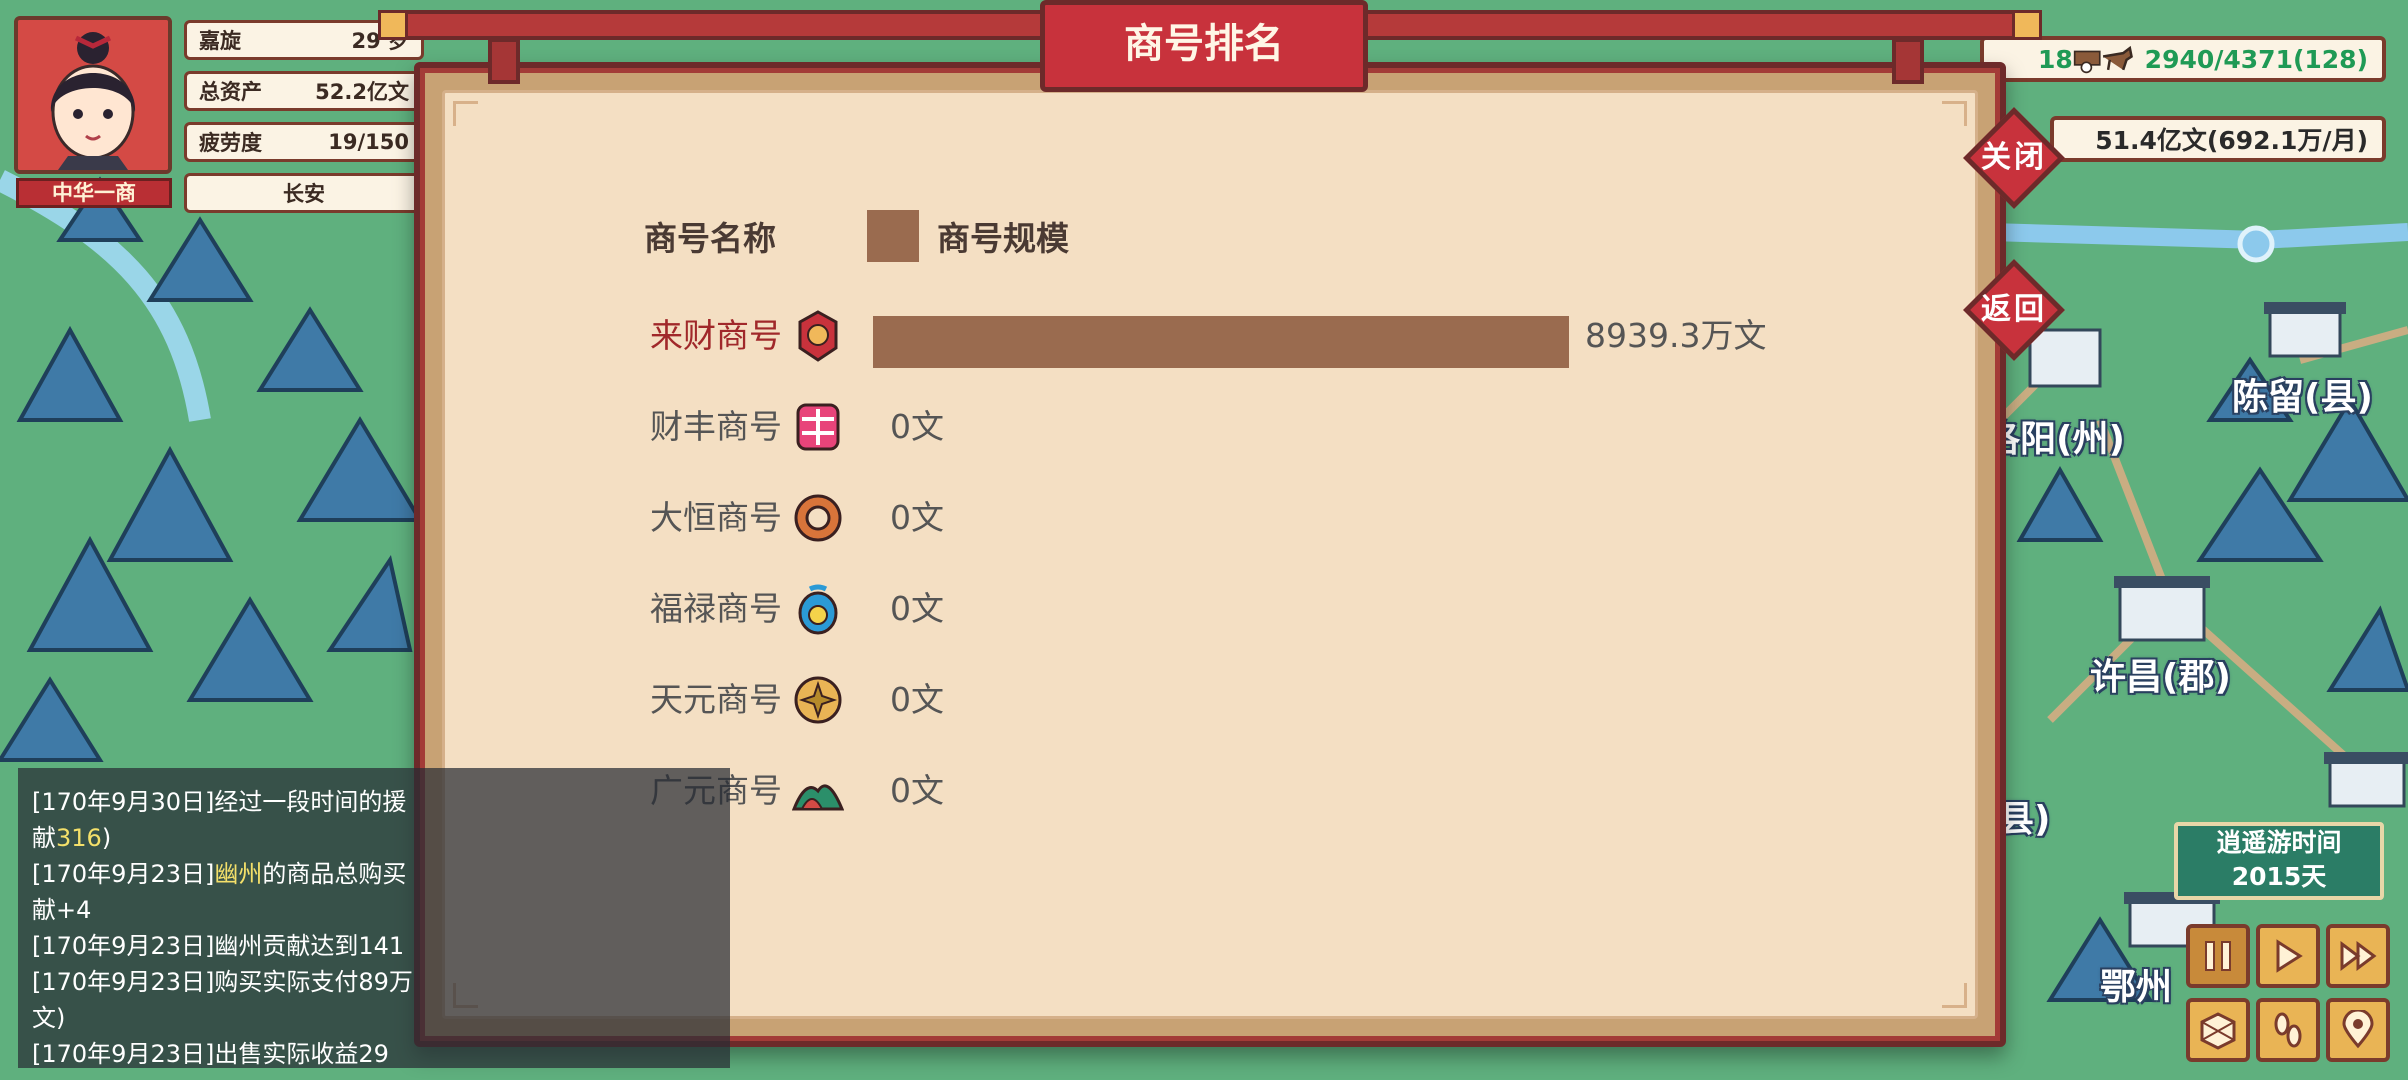 This screenshot has height=1080, width=2408. Describe the element at coordinates (1204, 46) in the screenshot. I see `dialog-title: 商号排名` at that location.